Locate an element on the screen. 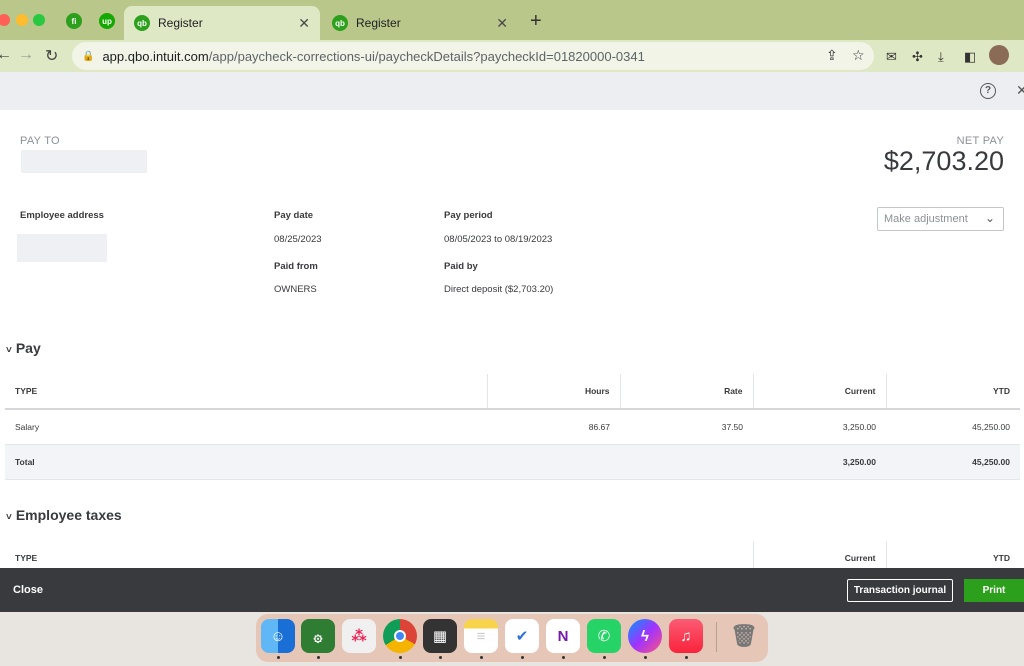  cell-type: Salary is located at coordinates (246, 427).